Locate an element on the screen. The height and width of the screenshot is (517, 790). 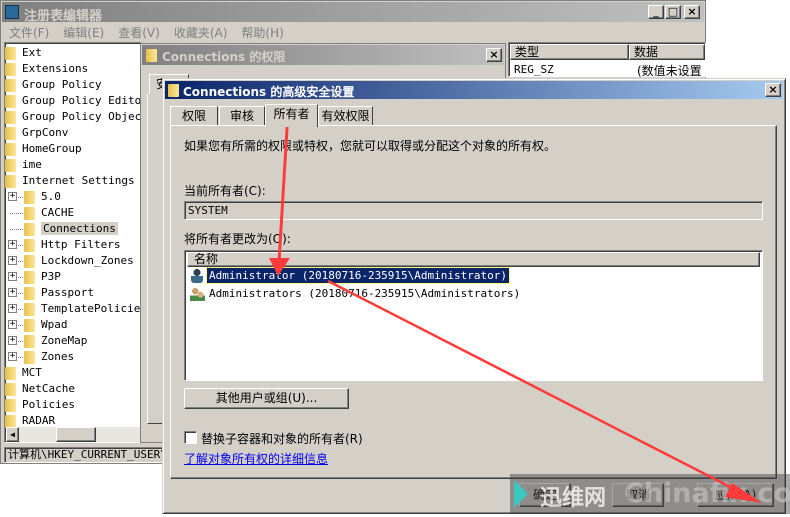
tab-owner: 所有者 is located at coordinates (291, 115).